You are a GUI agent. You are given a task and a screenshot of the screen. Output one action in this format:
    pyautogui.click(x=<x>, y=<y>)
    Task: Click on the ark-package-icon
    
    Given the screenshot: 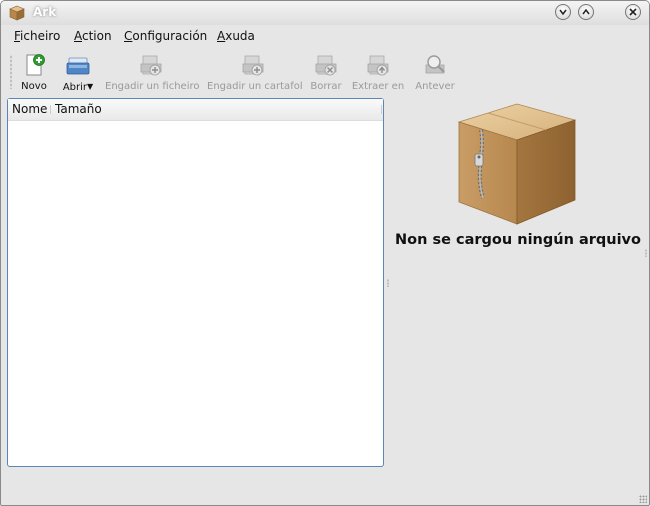 What is the action you would take?
    pyautogui.click(x=17, y=13)
    